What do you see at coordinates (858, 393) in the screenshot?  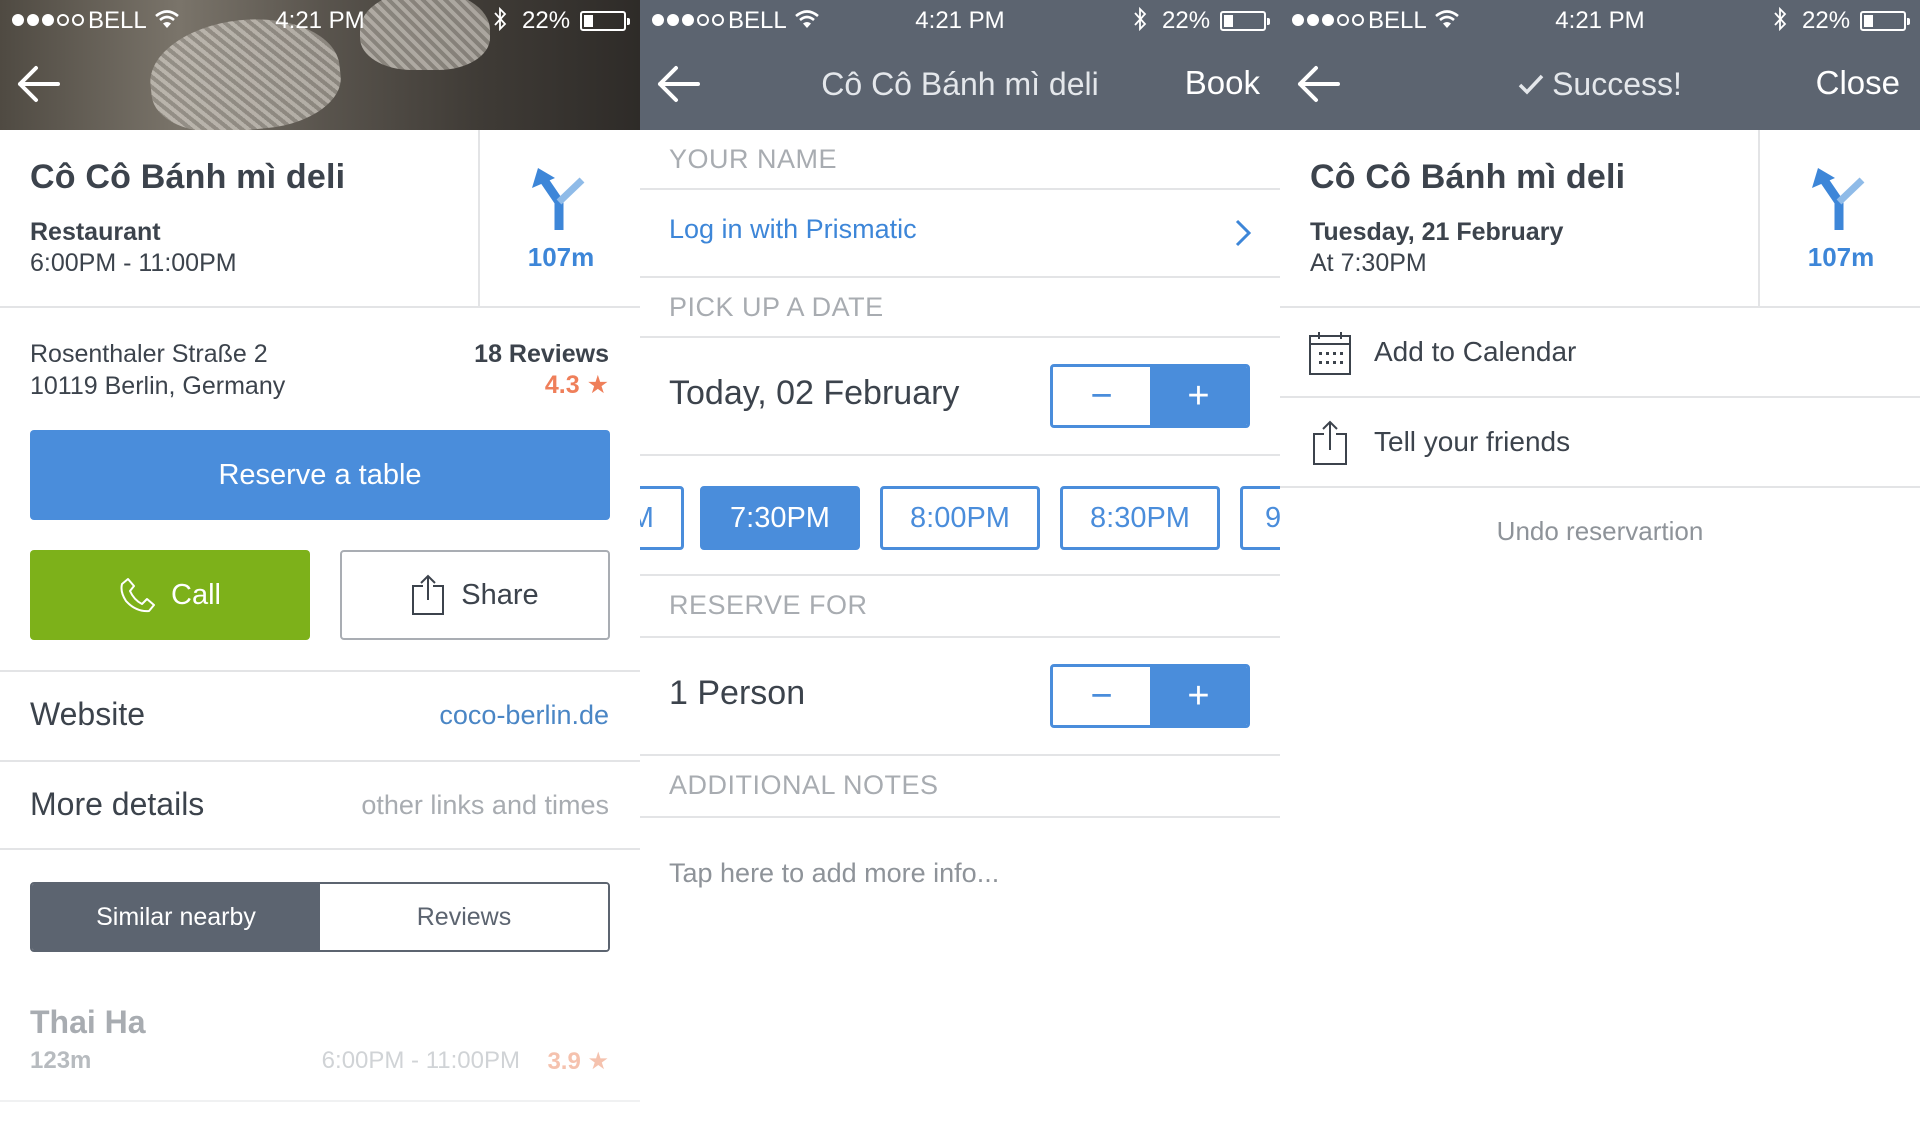 I see `date-rest: , 02 February` at bounding box center [858, 393].